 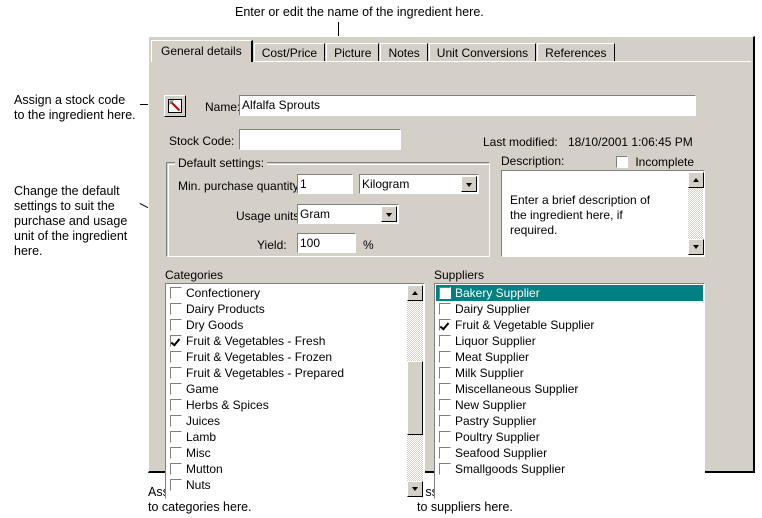 I want to click on default-settings-title: Default settings:, so click(x=221, y=163).